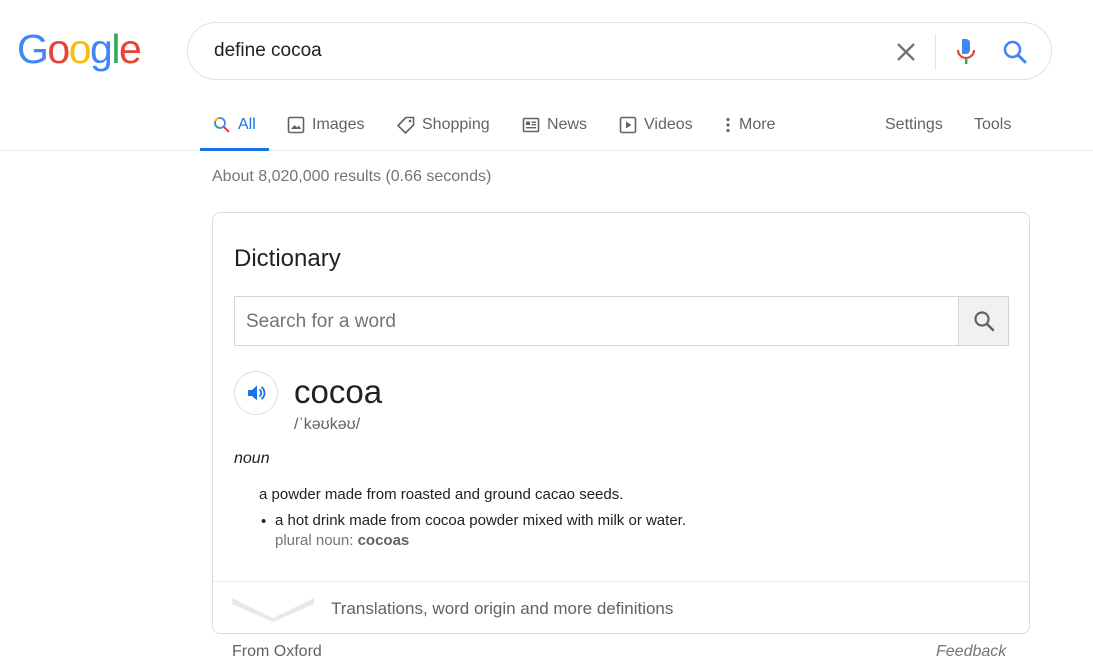 The height and width of the screenshot is (671, 1093). What do you see at coordinates (531, 125) in the screenshot?
I see `news-icon` at bounding box center [531, 125].